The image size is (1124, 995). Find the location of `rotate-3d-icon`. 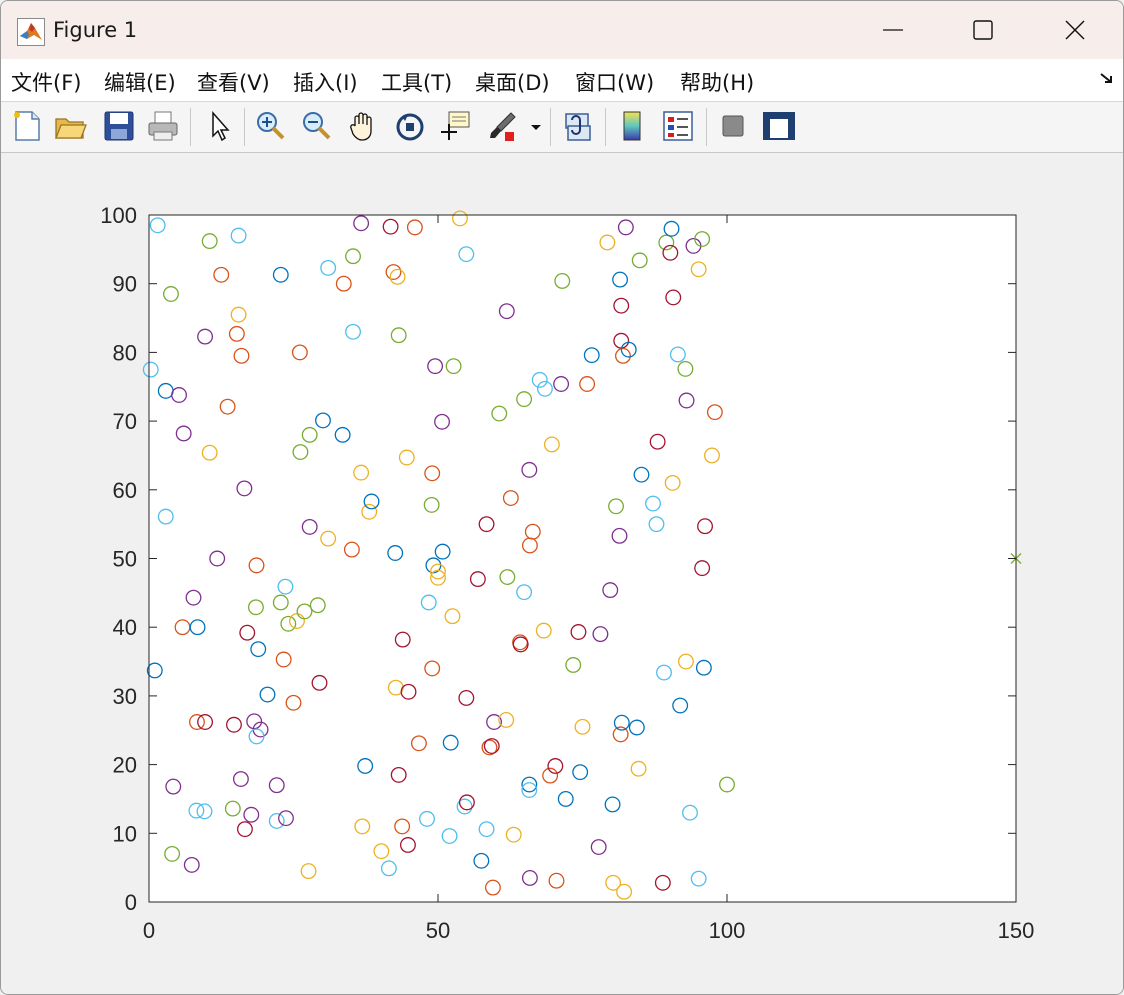

rotate-3d-icon is located at coordinates (410, 127).